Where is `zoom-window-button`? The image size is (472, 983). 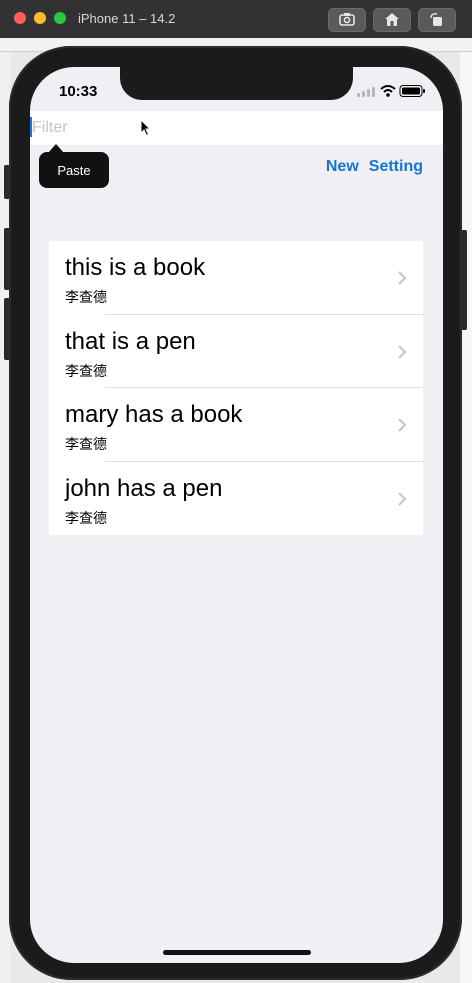 zoom-window-button is located at coordinates (60, 18).